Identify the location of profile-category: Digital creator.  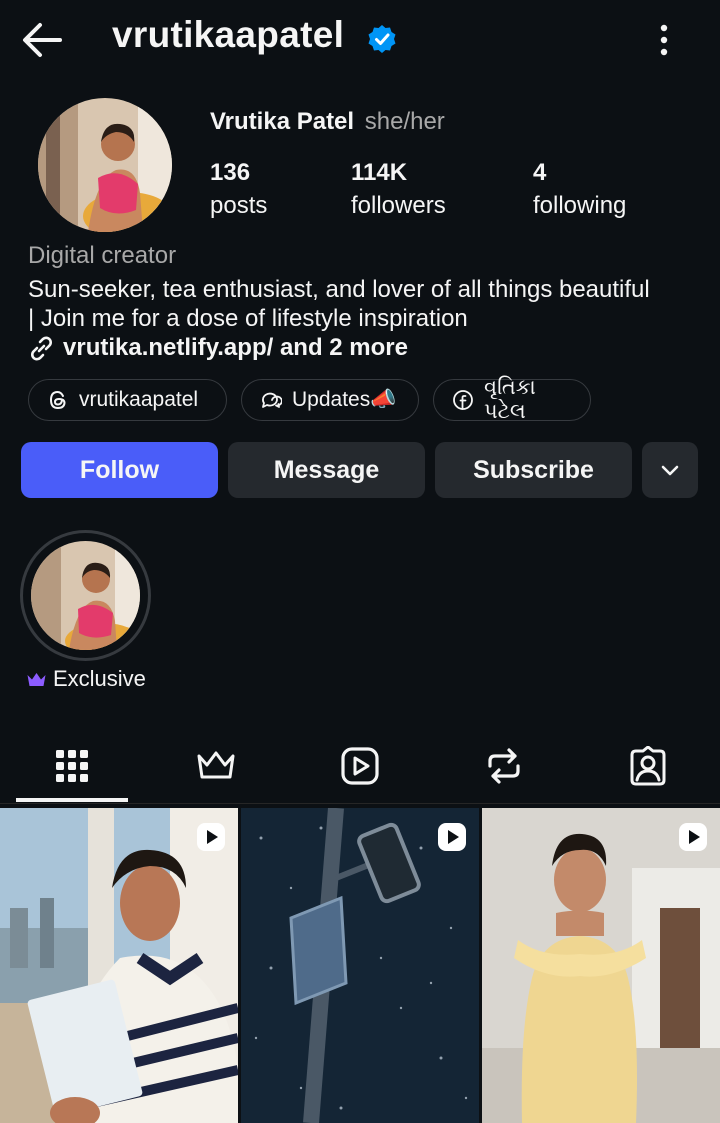
(102, 255).